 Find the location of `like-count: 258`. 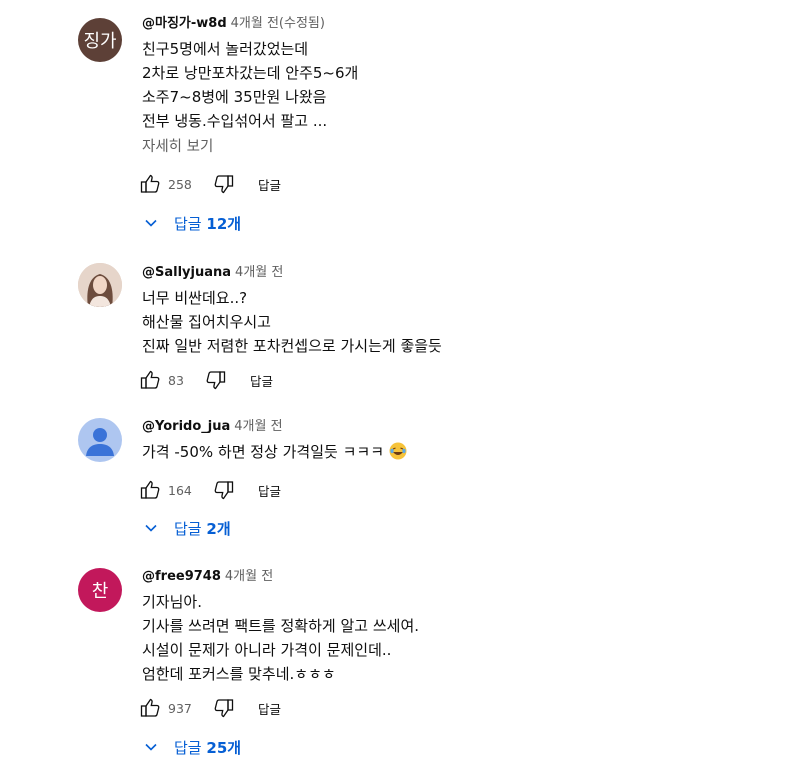

like-count: 258 is located at coordinates (180, 184).